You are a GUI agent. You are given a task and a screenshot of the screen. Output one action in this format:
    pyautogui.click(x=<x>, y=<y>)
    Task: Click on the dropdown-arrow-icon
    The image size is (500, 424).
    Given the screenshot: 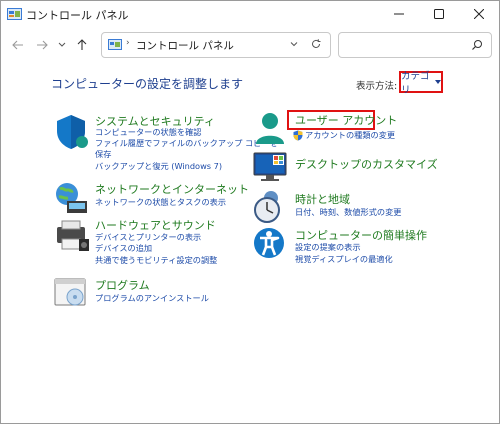 What is the action you would take?
    pyautogui.click(x=438, y=82)
    